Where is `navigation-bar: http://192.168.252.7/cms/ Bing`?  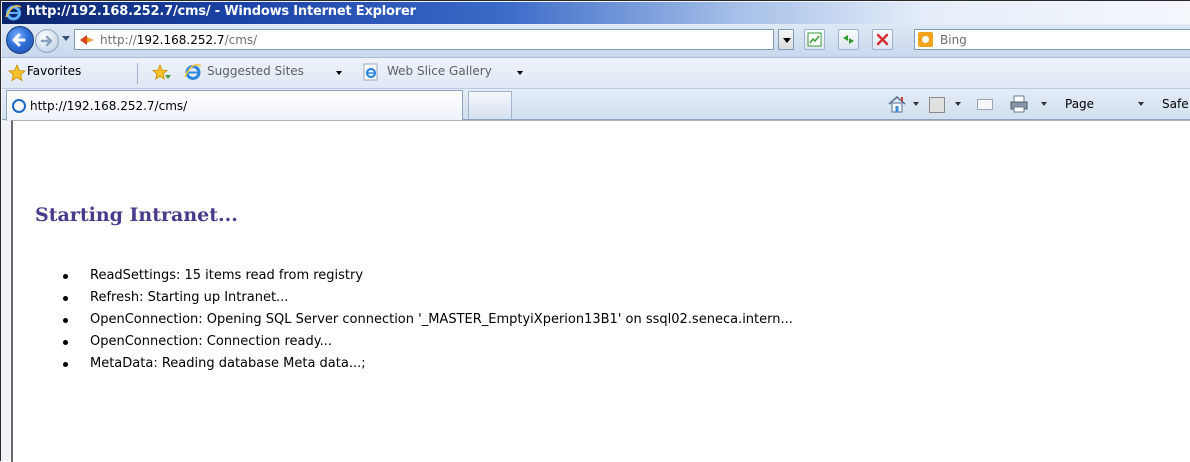
navigation-bar: http://192.168.252.7/cms/ Bing is located at coordinates (596, 41).